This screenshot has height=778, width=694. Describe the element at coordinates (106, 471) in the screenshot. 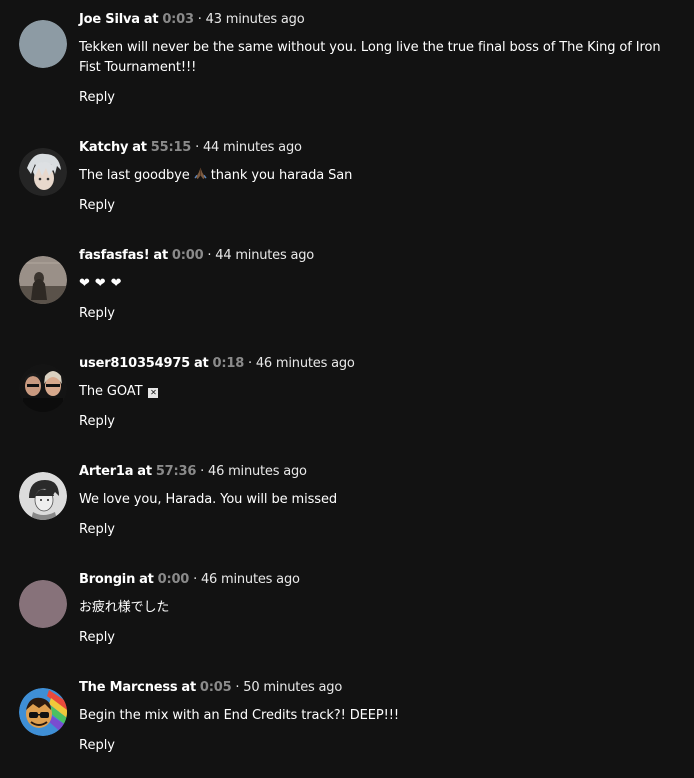

I see `comment-username: Arter1a` at that location.